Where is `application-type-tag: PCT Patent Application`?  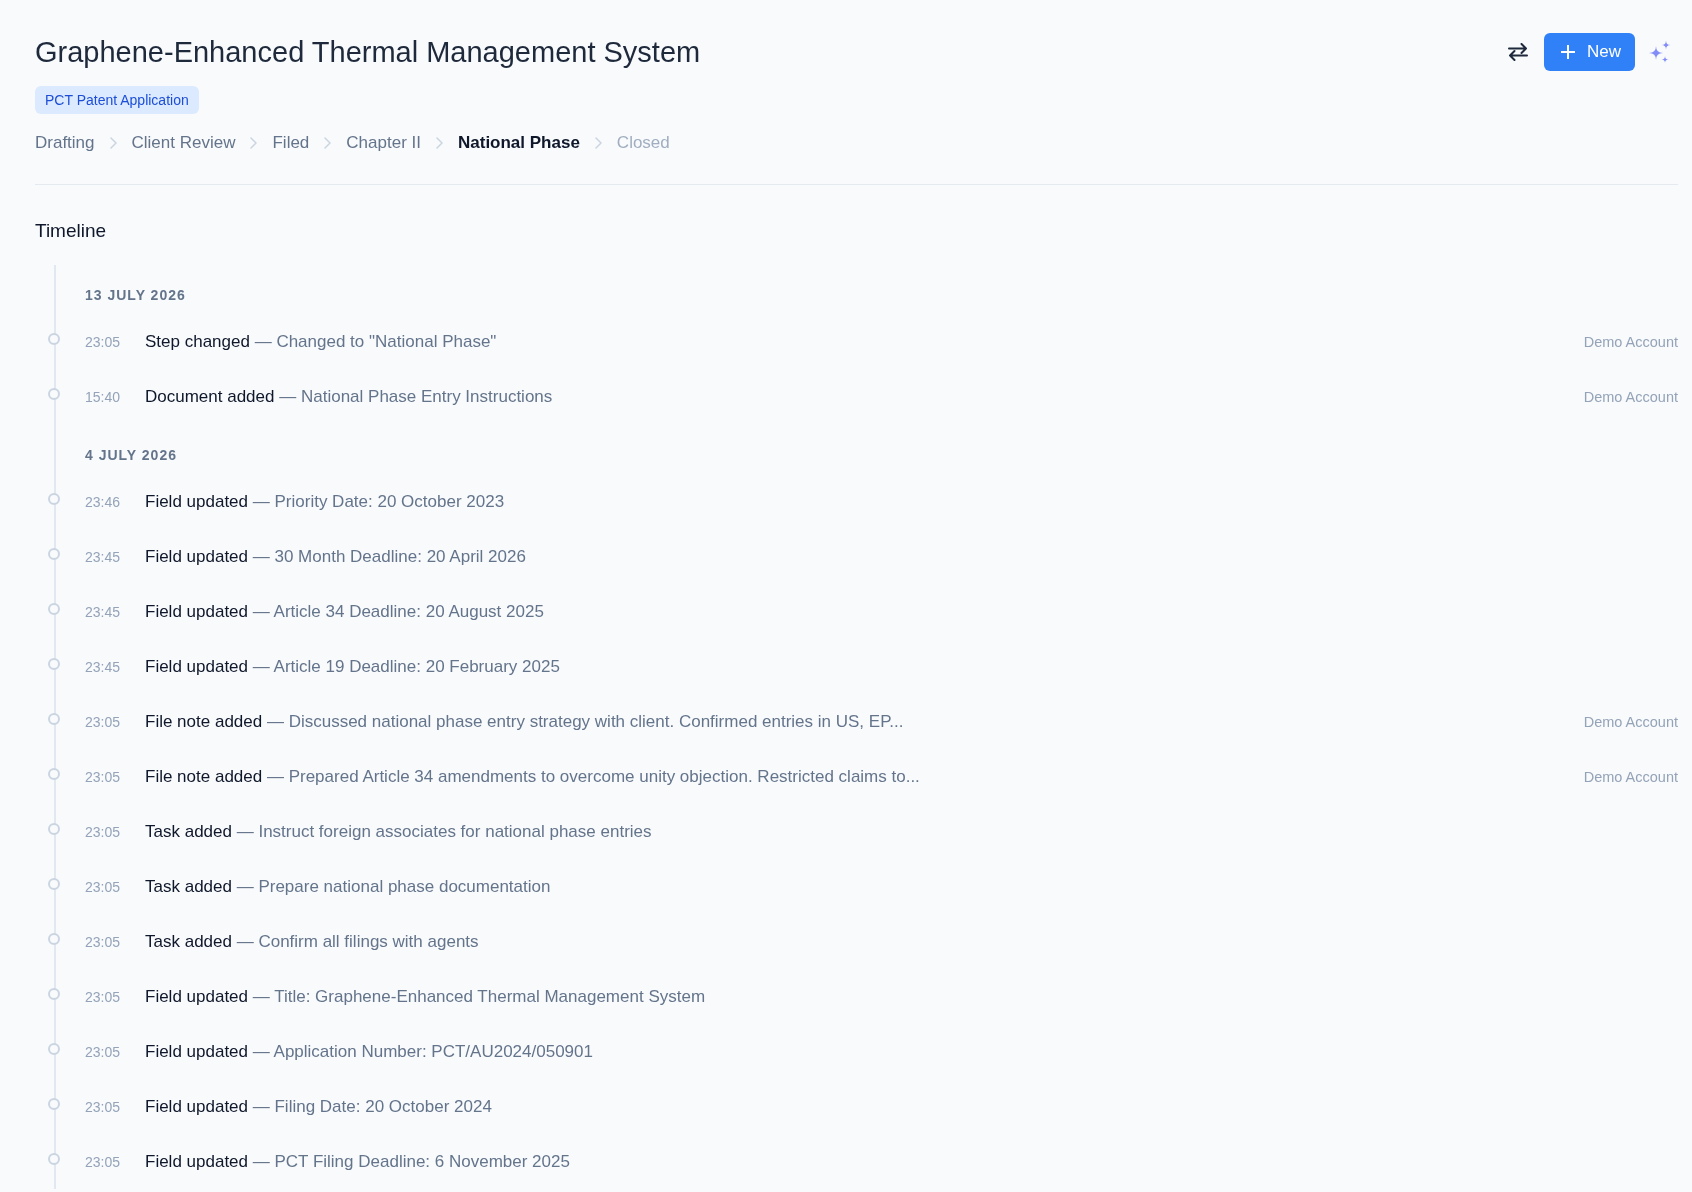
application-type-tag: PCT Patent Application is located at coordinates (117, 100).